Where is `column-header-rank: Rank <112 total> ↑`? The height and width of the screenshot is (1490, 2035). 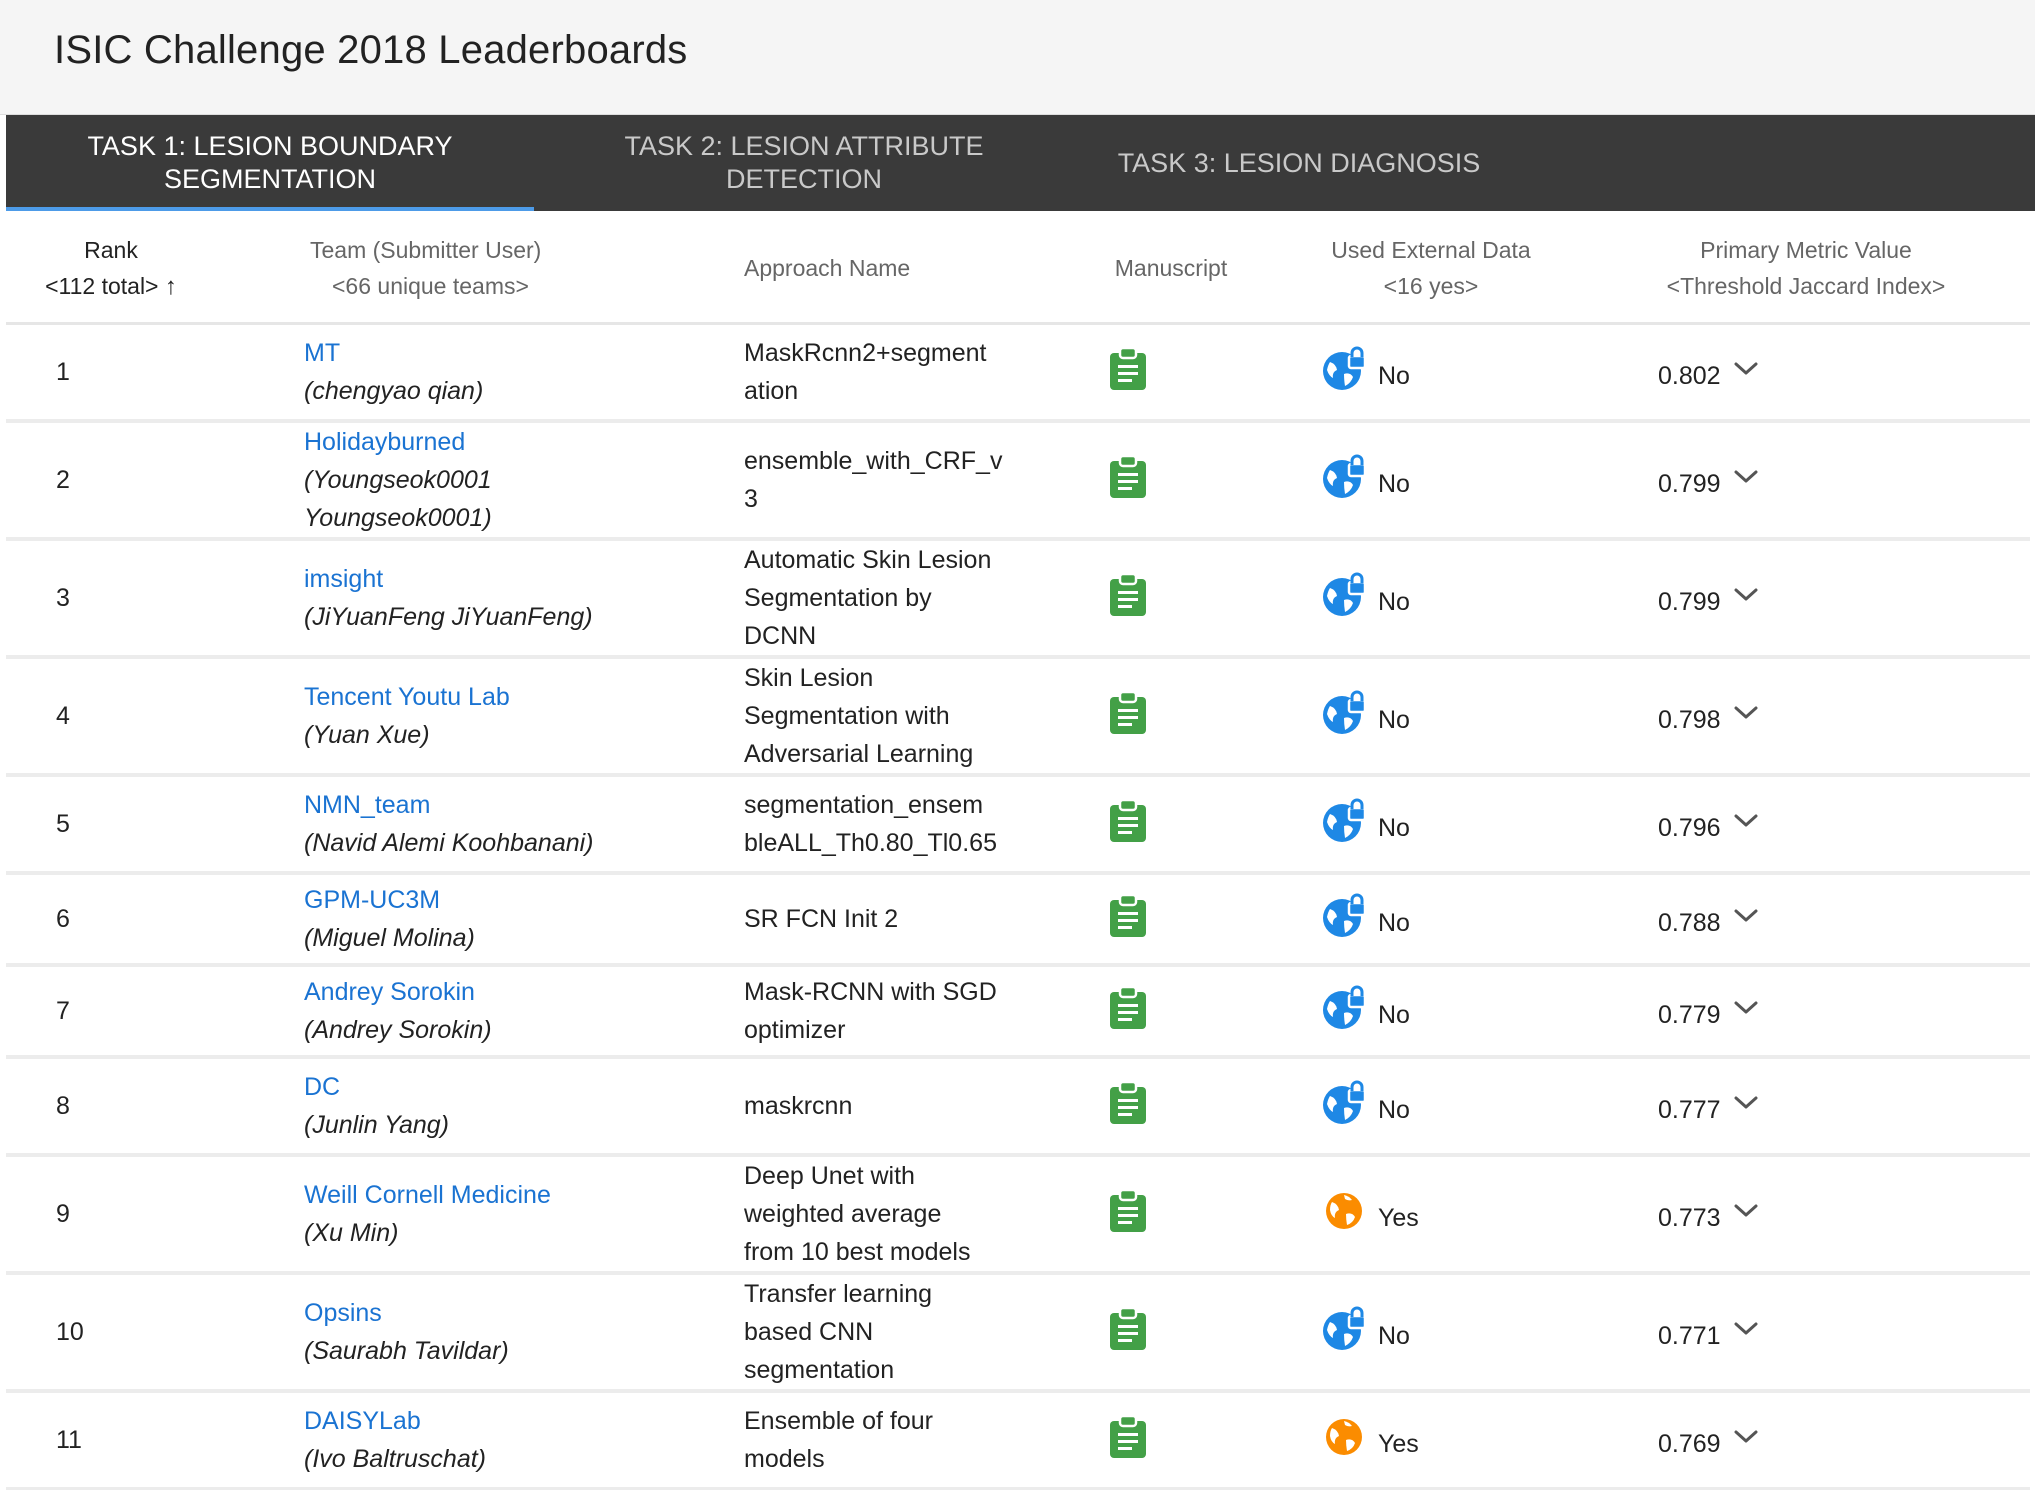 column-header-rank: Rank <112 total> ↑ is located at coordinates (111, 268).